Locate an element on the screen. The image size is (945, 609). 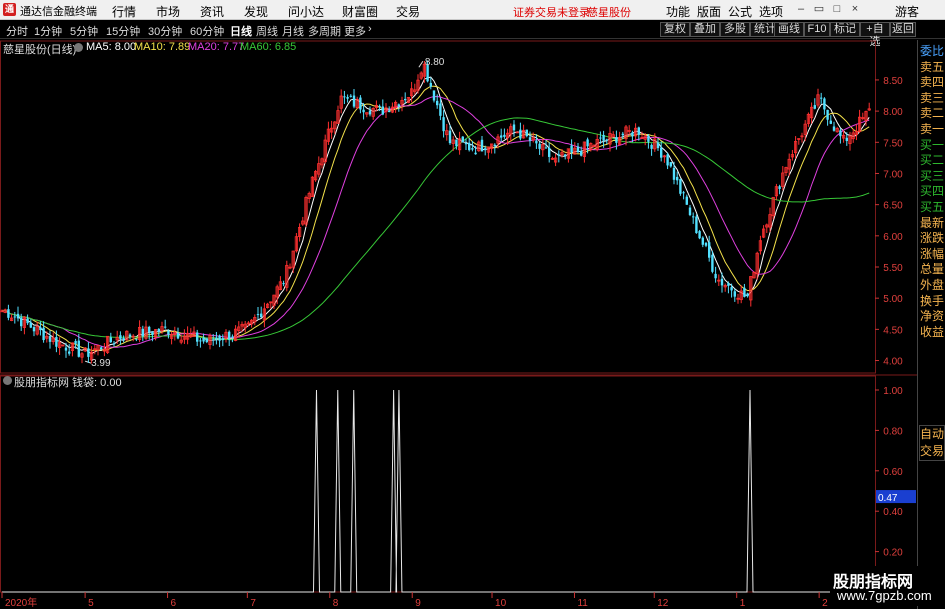
side-item: 买一 is located at coordinates (932, 145).